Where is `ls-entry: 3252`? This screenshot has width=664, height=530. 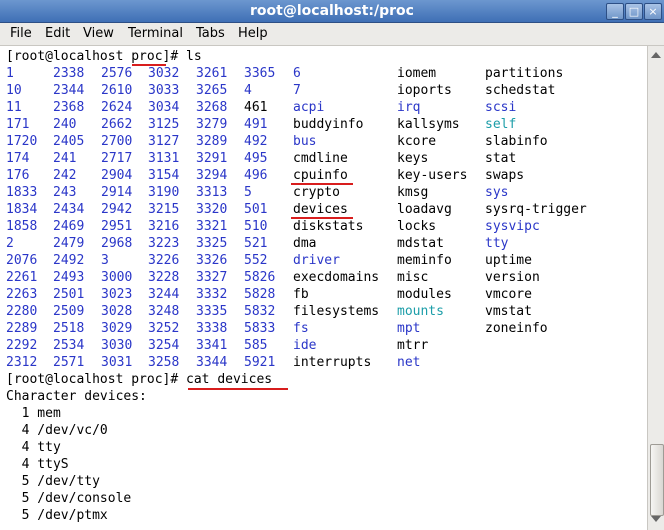 ls-entry: 3252 is located at coordinates (164, 328).